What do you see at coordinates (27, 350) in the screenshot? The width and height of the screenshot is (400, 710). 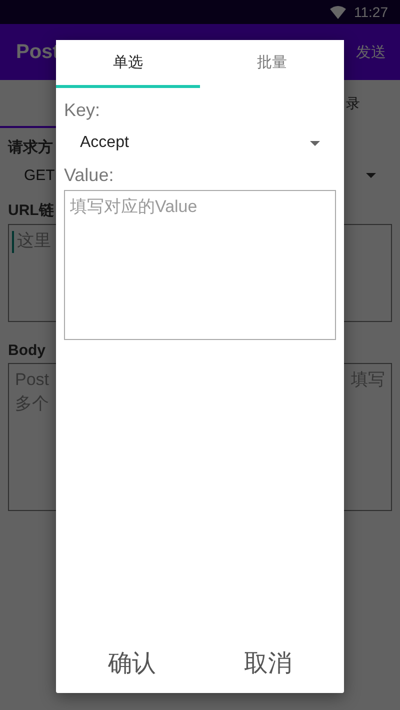 I see `field-label: Body` at bounding box center [27, 350].